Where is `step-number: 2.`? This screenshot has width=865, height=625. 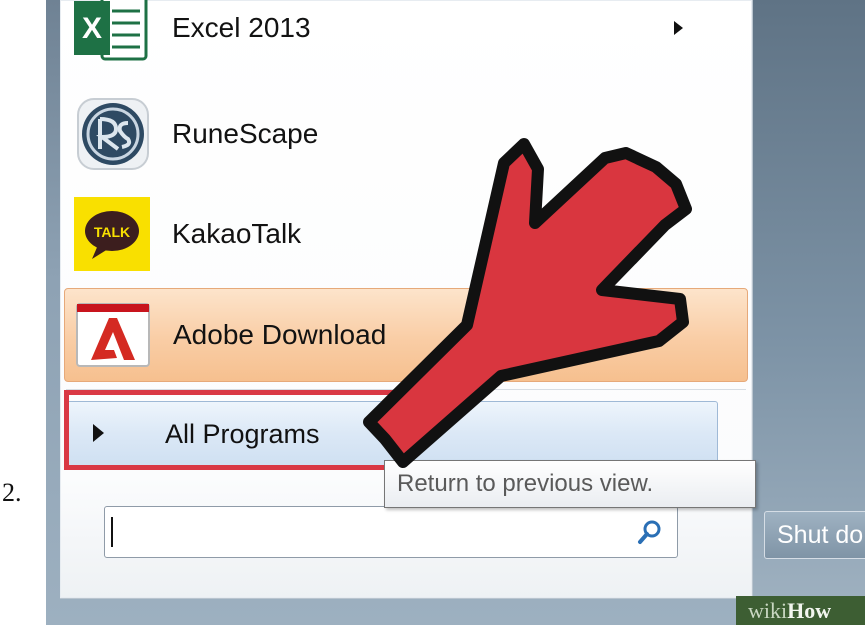 step-number: 2. is located at coordinates (12, 492).